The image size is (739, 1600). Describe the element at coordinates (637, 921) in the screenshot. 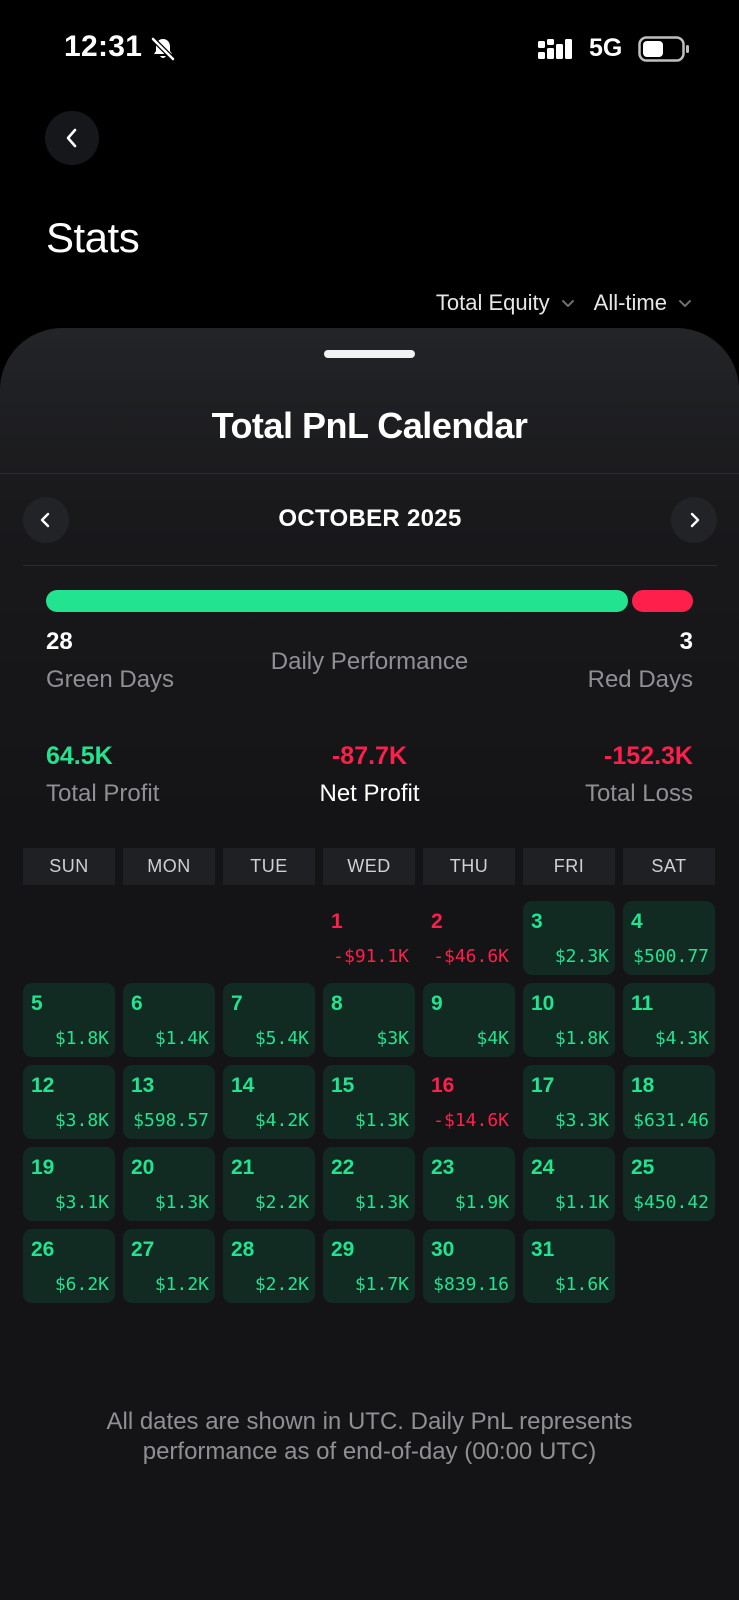

I see `day-number: 4` at that location.